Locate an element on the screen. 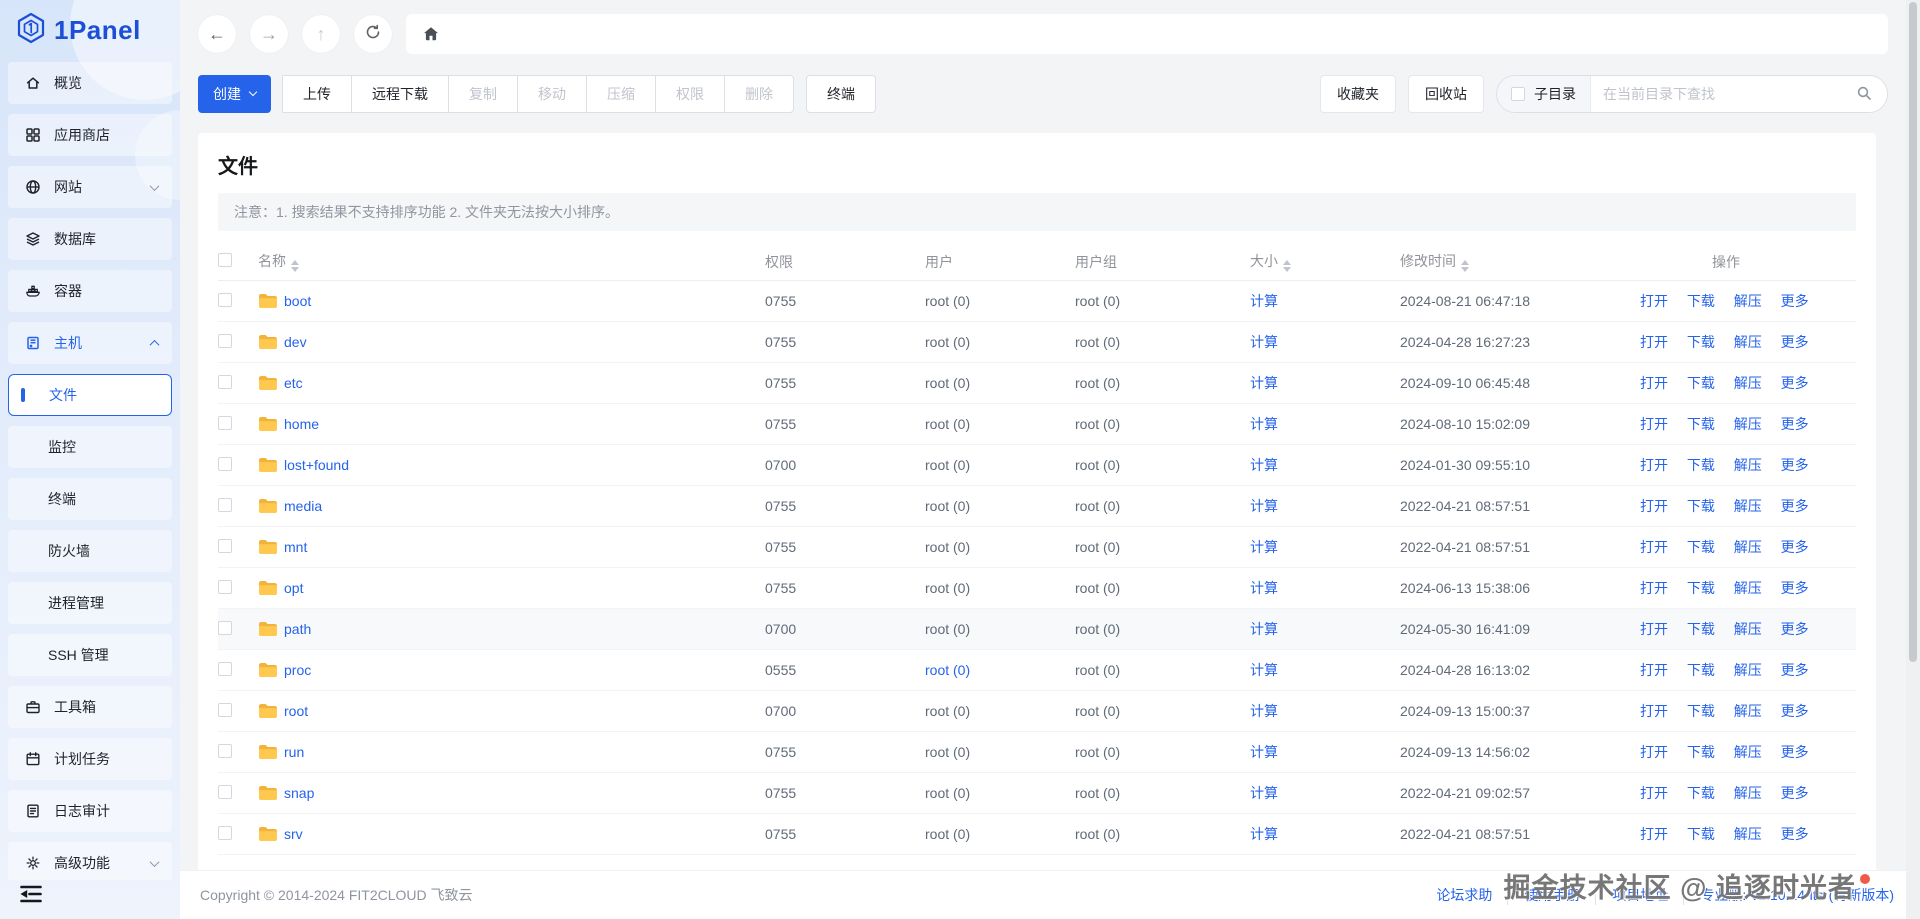 The height and width of the screenshot is (919, 1920). file-name-link: opt is located at coordinates (293, 588).